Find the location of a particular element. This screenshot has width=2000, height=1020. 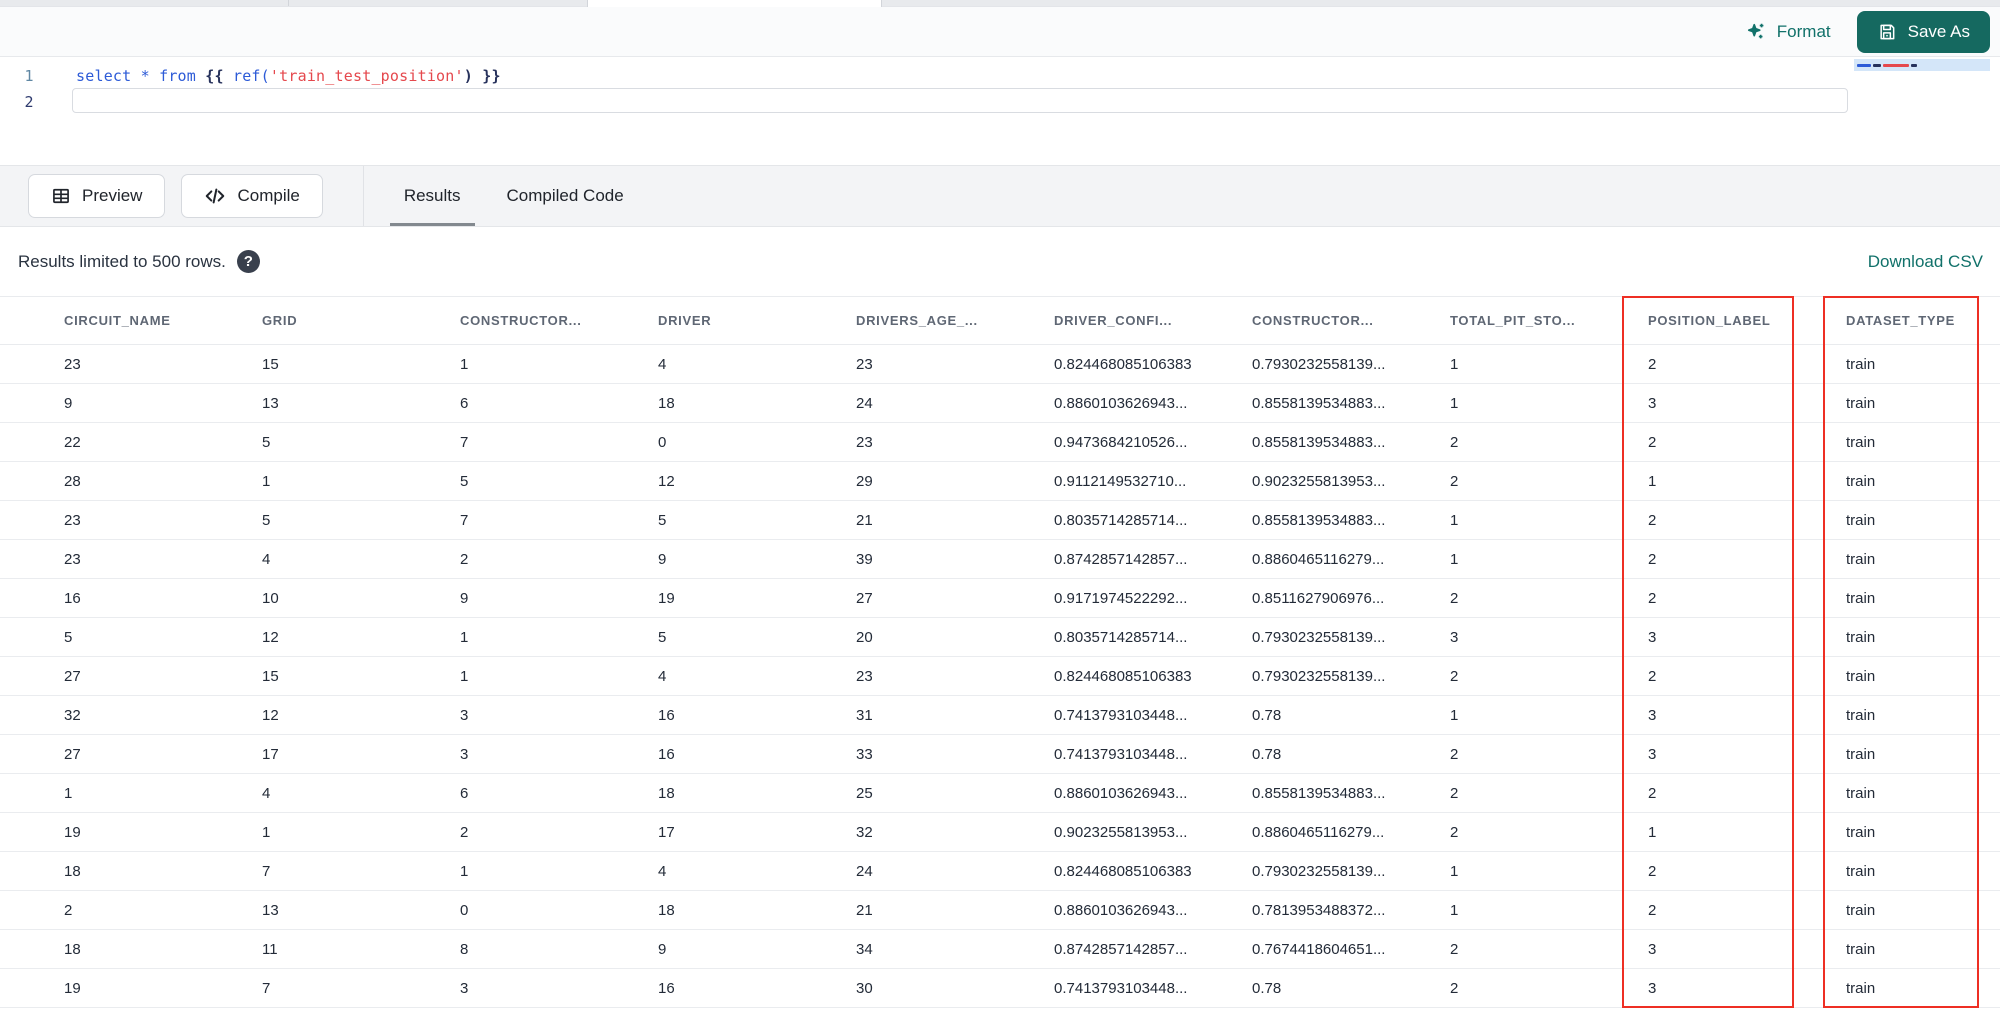

table-cell: 18 is located at coordinates (666, 403).